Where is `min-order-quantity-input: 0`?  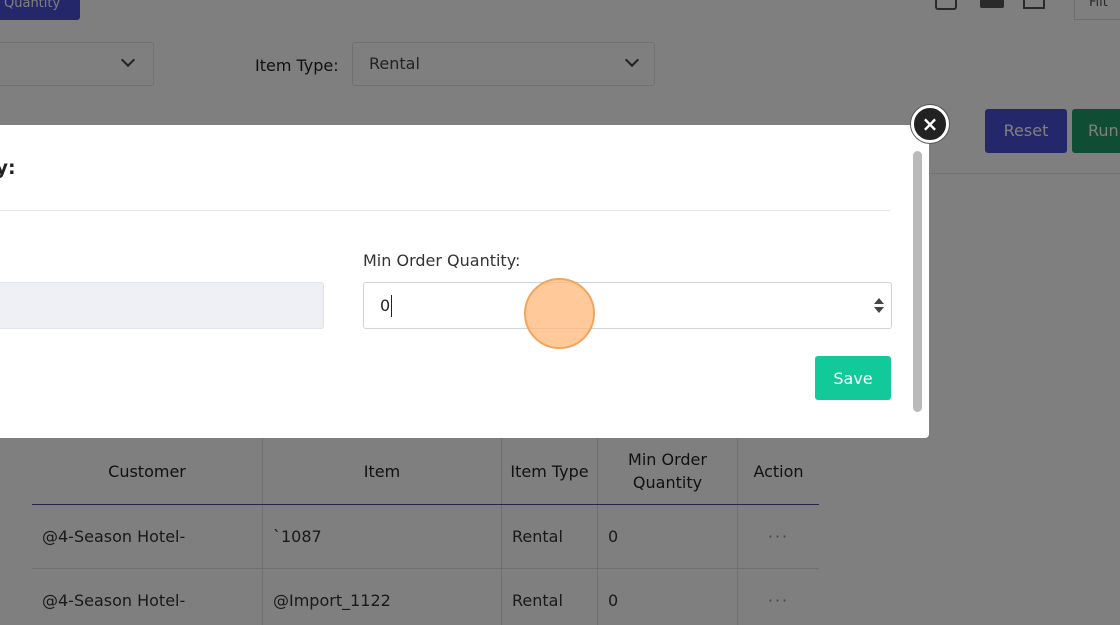 min-order-quantity-input: 0 is located at coordinates (627, 305).